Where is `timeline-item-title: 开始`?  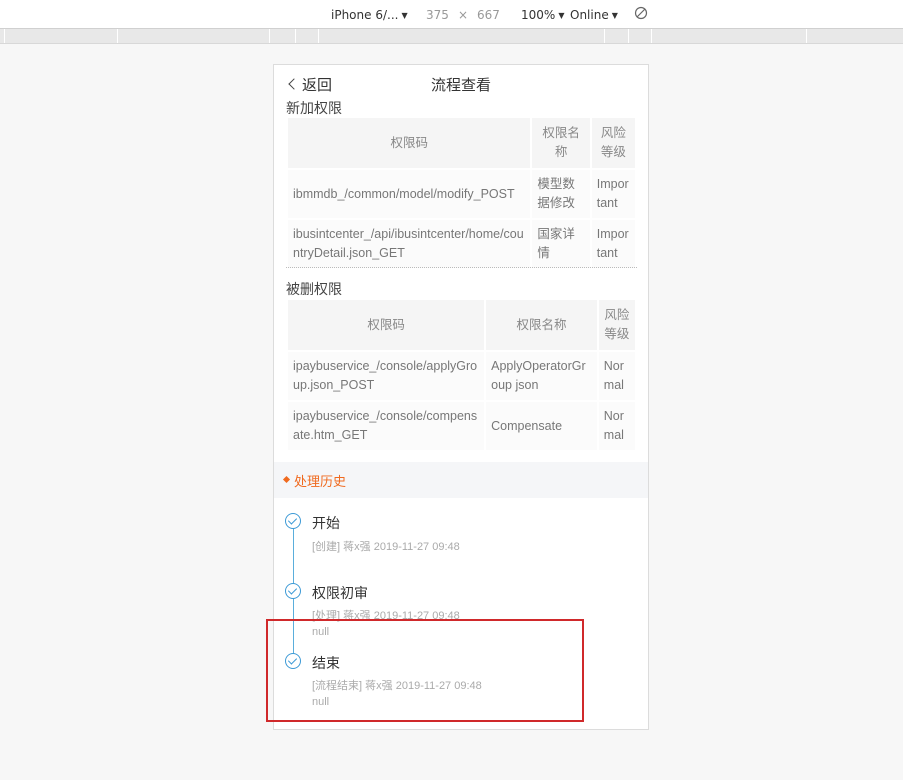 timeline-item-title: 开始 is located at coordinates (326, 524).